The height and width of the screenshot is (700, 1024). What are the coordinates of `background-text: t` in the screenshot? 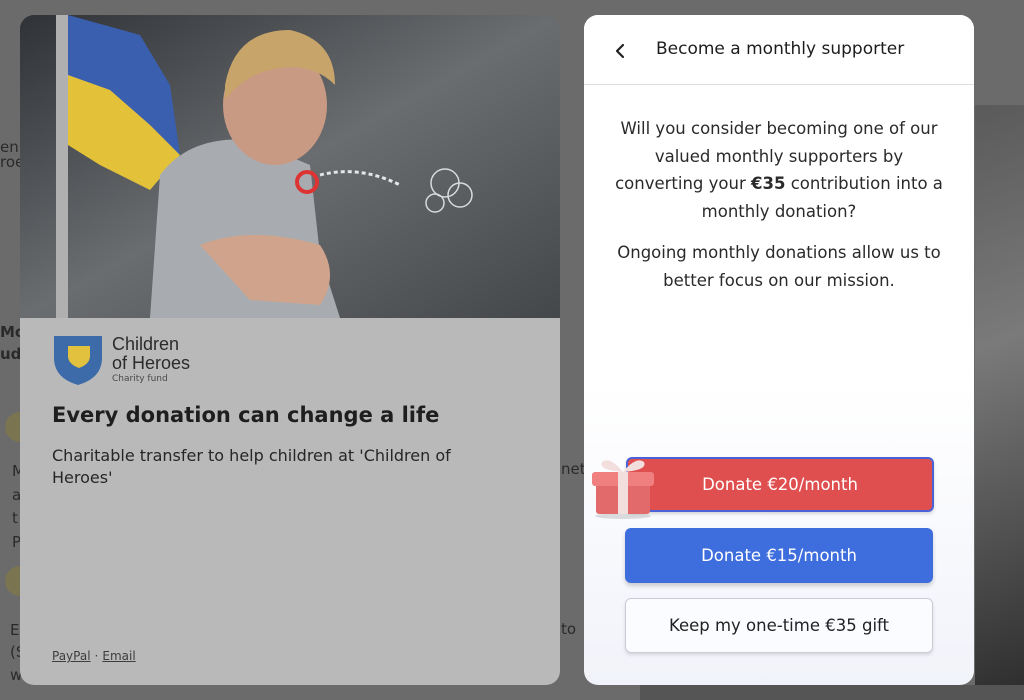 It's located at (15, 518).